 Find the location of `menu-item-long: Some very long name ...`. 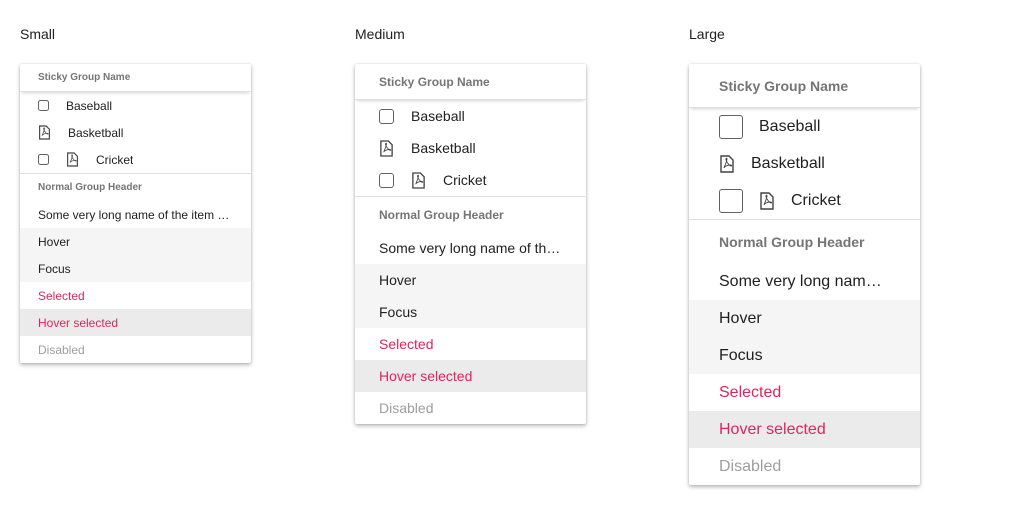

menu-item-long: Some very long name ... is located at coordinates (804, 281).